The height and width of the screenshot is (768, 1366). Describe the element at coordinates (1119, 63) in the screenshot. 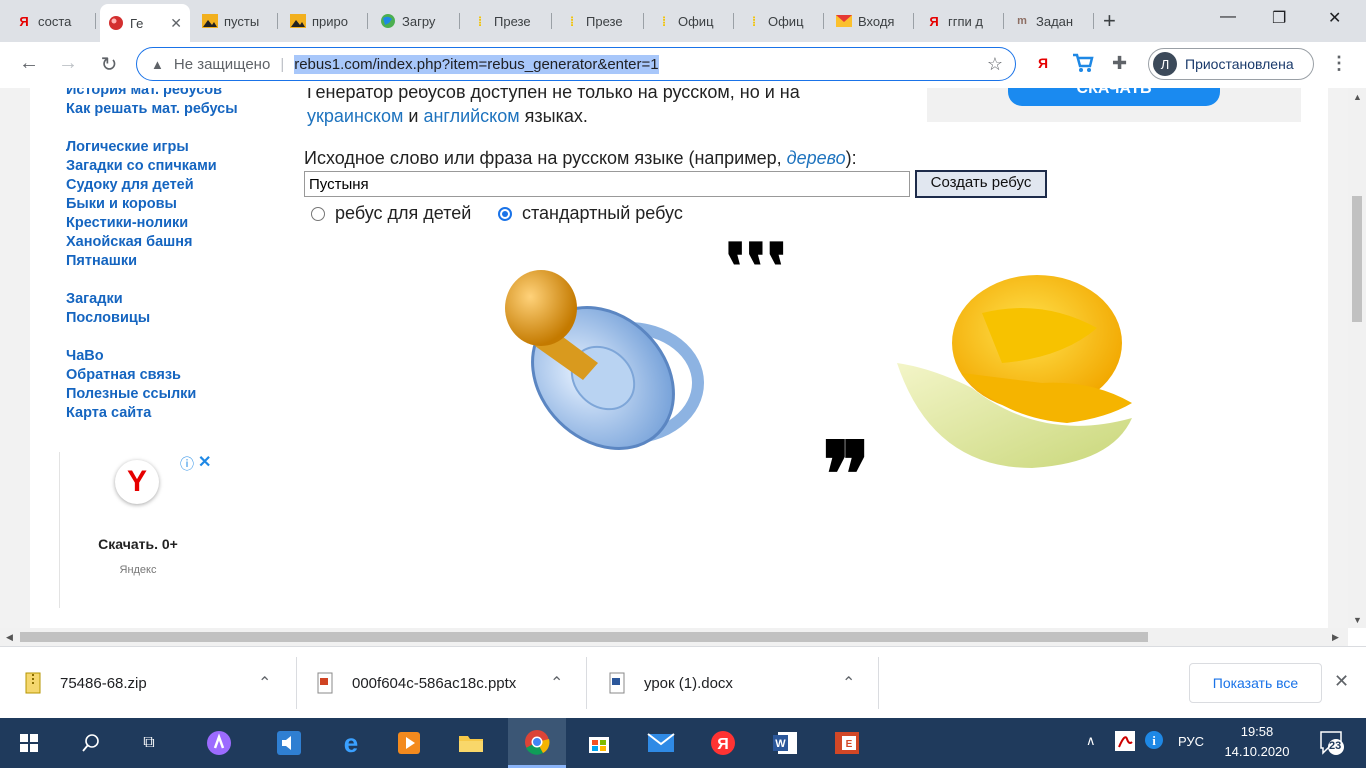

I see `extensions-puzzle-icon: ✚` at that location.